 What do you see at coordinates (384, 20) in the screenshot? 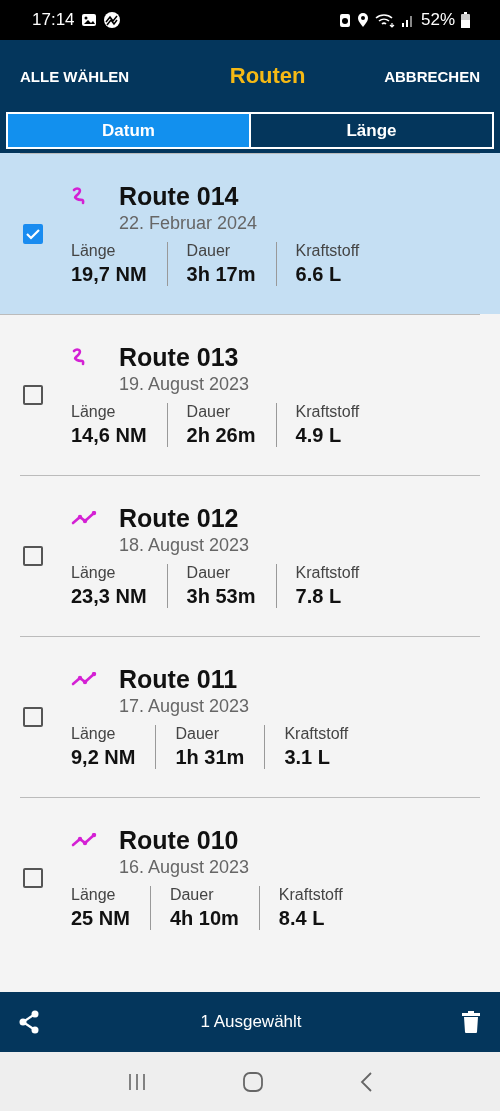
I see `wifi-icon` at bounding box center [384, 20].